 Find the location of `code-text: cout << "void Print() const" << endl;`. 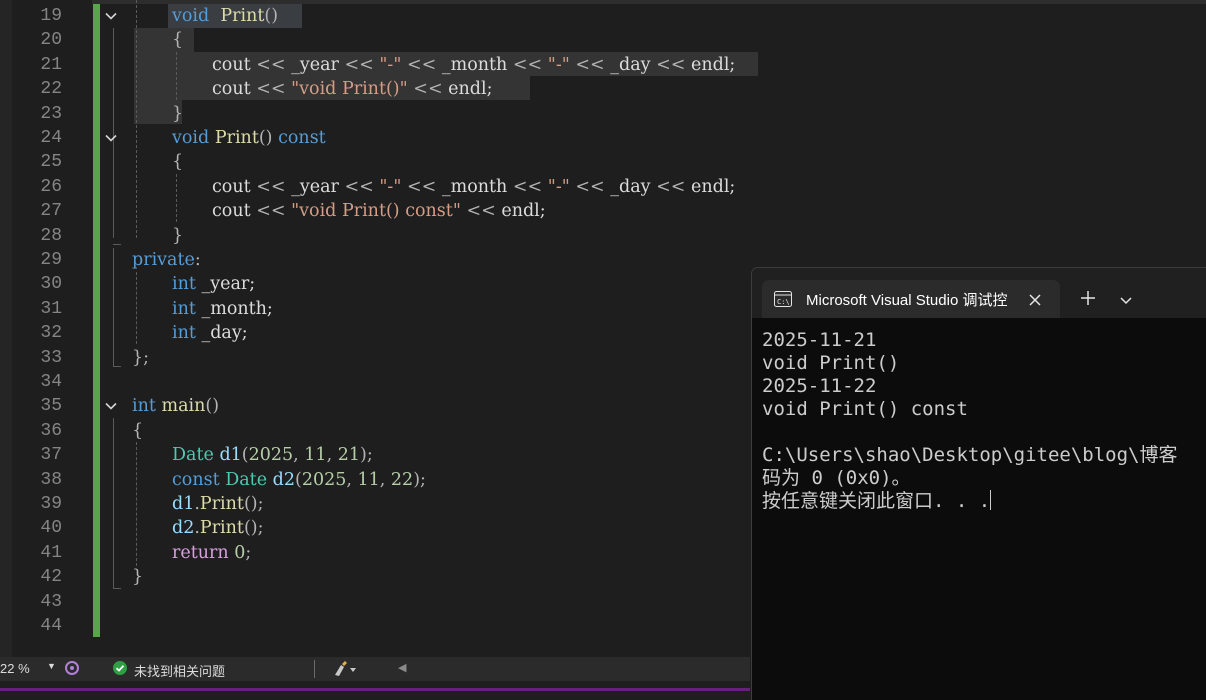

code-text: cout << "void Print() const" << endl; is located at coordinates (379, 211).